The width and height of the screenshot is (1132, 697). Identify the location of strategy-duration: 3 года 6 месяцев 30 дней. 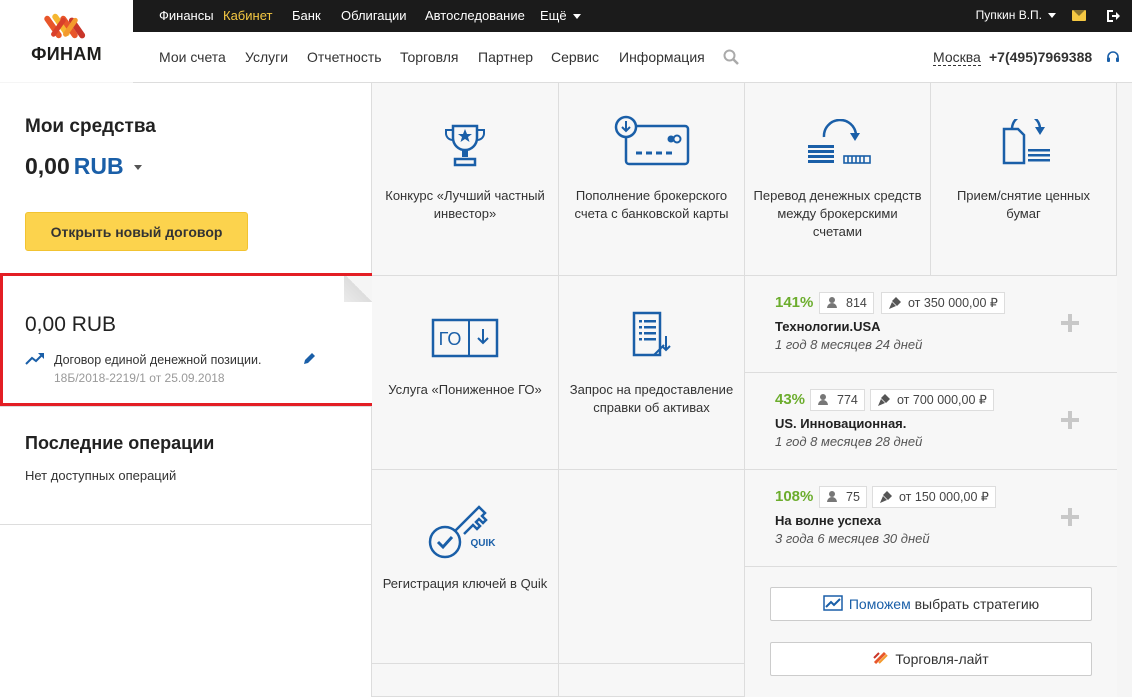
(852, 538).